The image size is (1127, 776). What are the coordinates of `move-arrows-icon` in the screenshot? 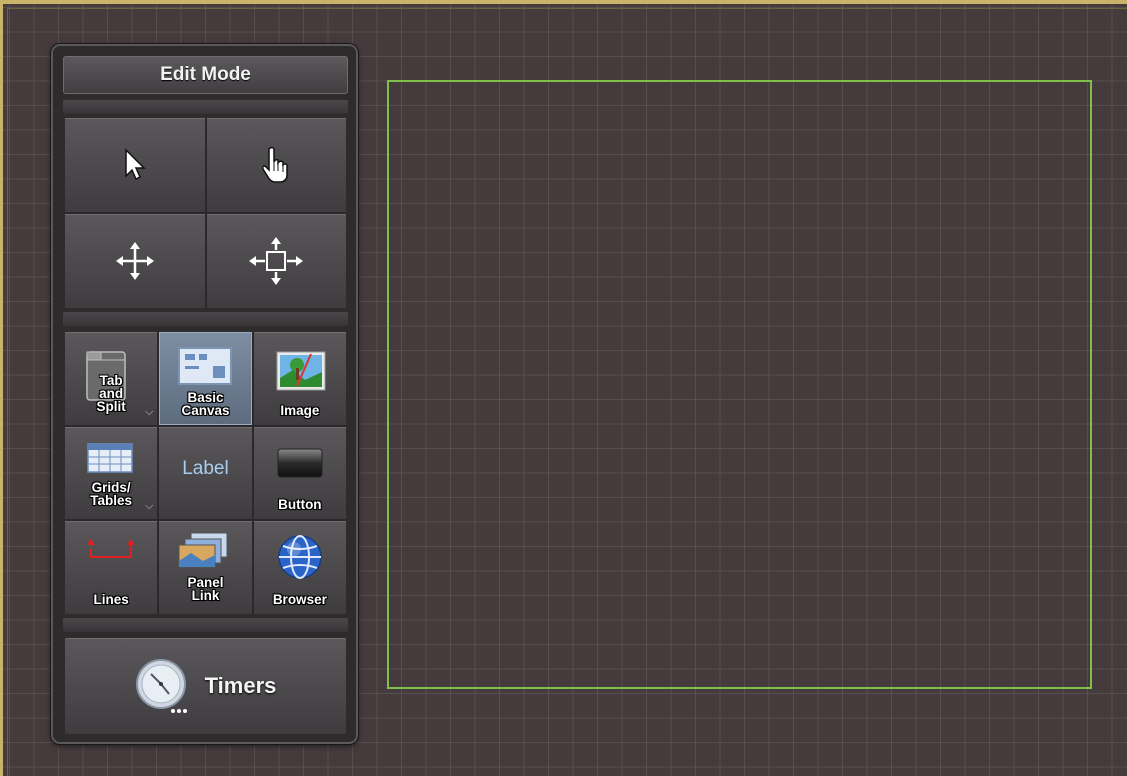 It's located at (134, 261).